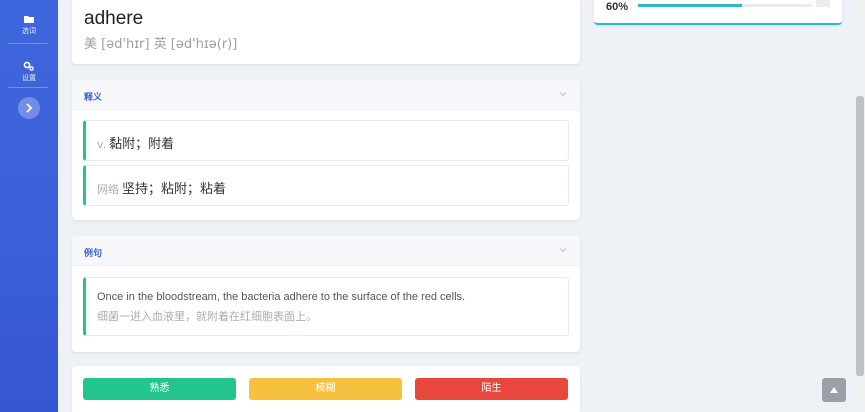 This screenshot has width=865, height=412. Describe the element at coordinates (29, 31) in the screenshot. I see `sidebar-item-label: 选词` at that location.